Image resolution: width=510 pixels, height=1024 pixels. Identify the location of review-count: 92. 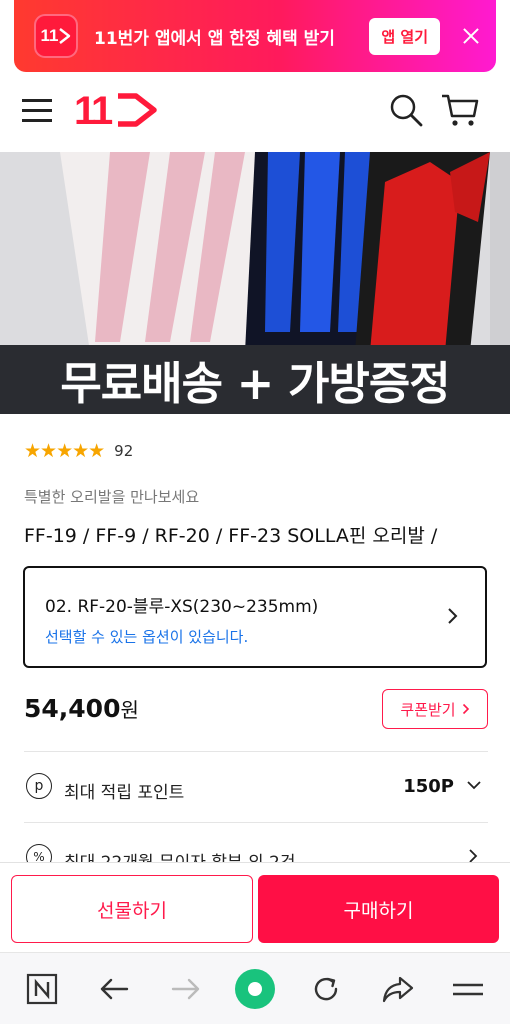
(124, 451).